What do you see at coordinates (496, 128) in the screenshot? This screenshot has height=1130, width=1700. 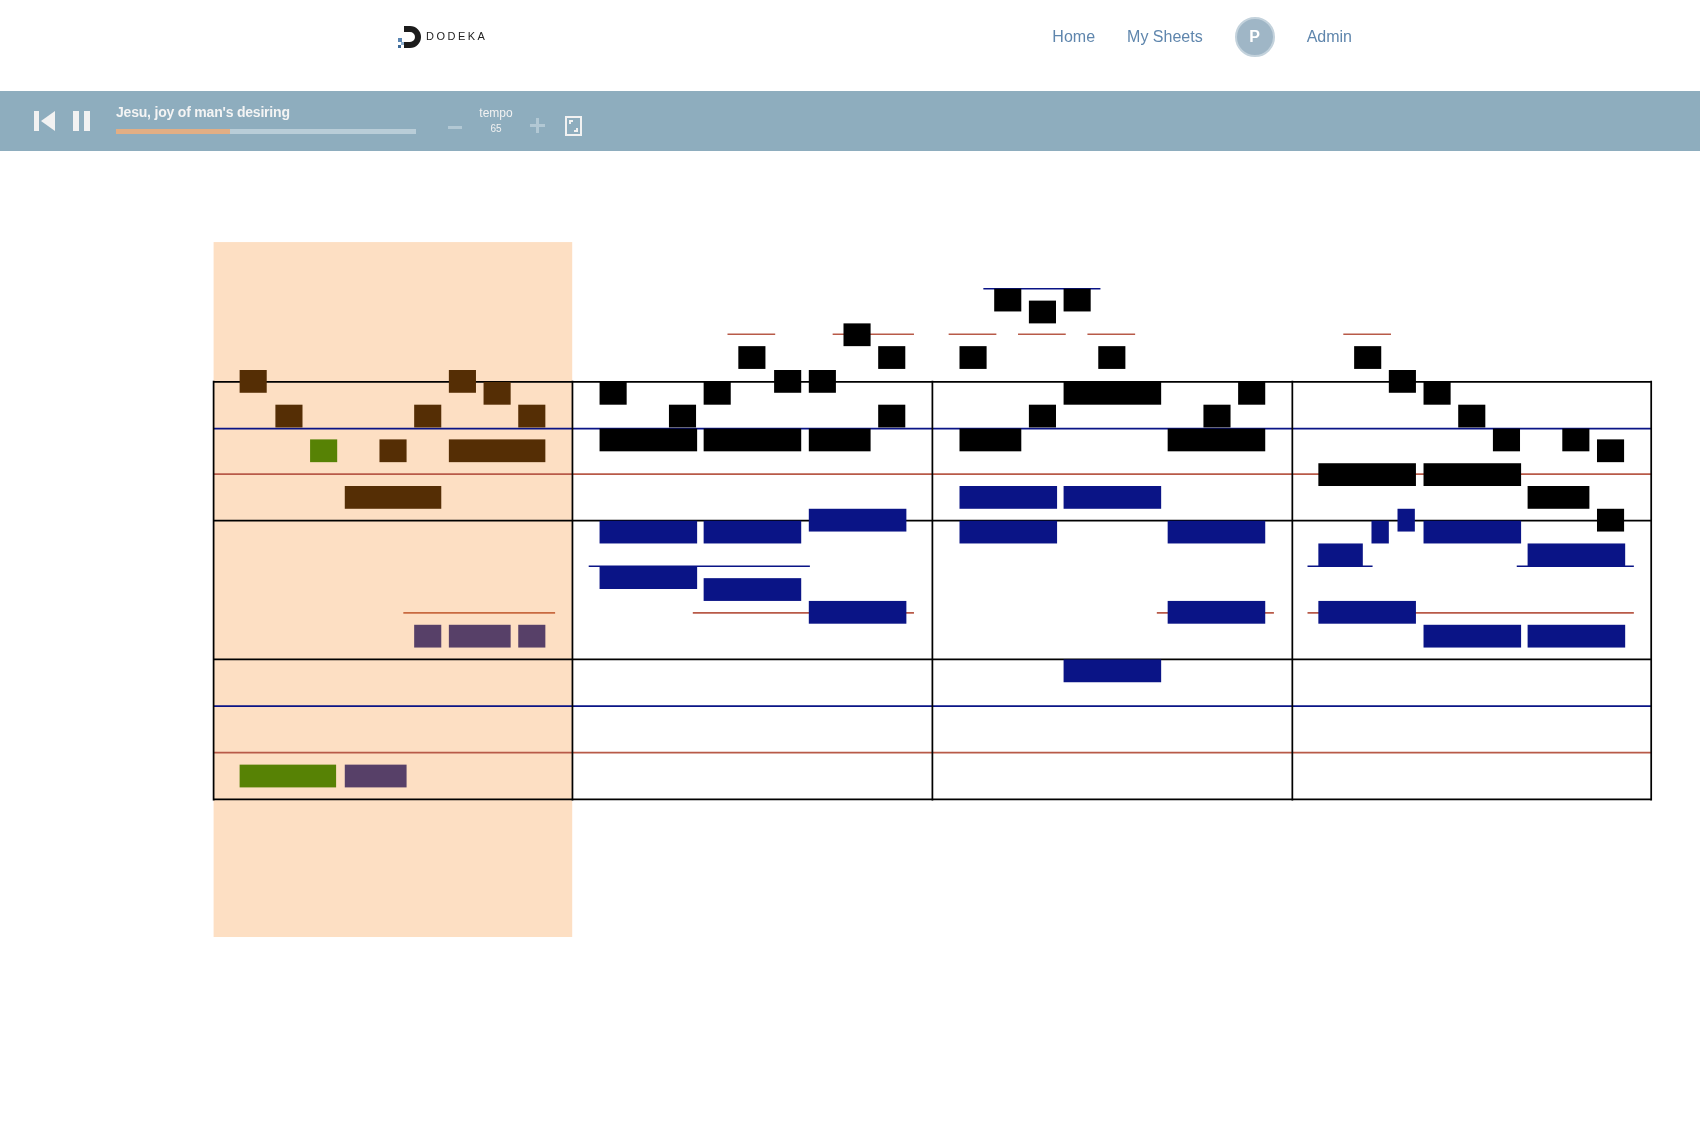 I see `tempo-value: 65` at bounding box center [496, 128].